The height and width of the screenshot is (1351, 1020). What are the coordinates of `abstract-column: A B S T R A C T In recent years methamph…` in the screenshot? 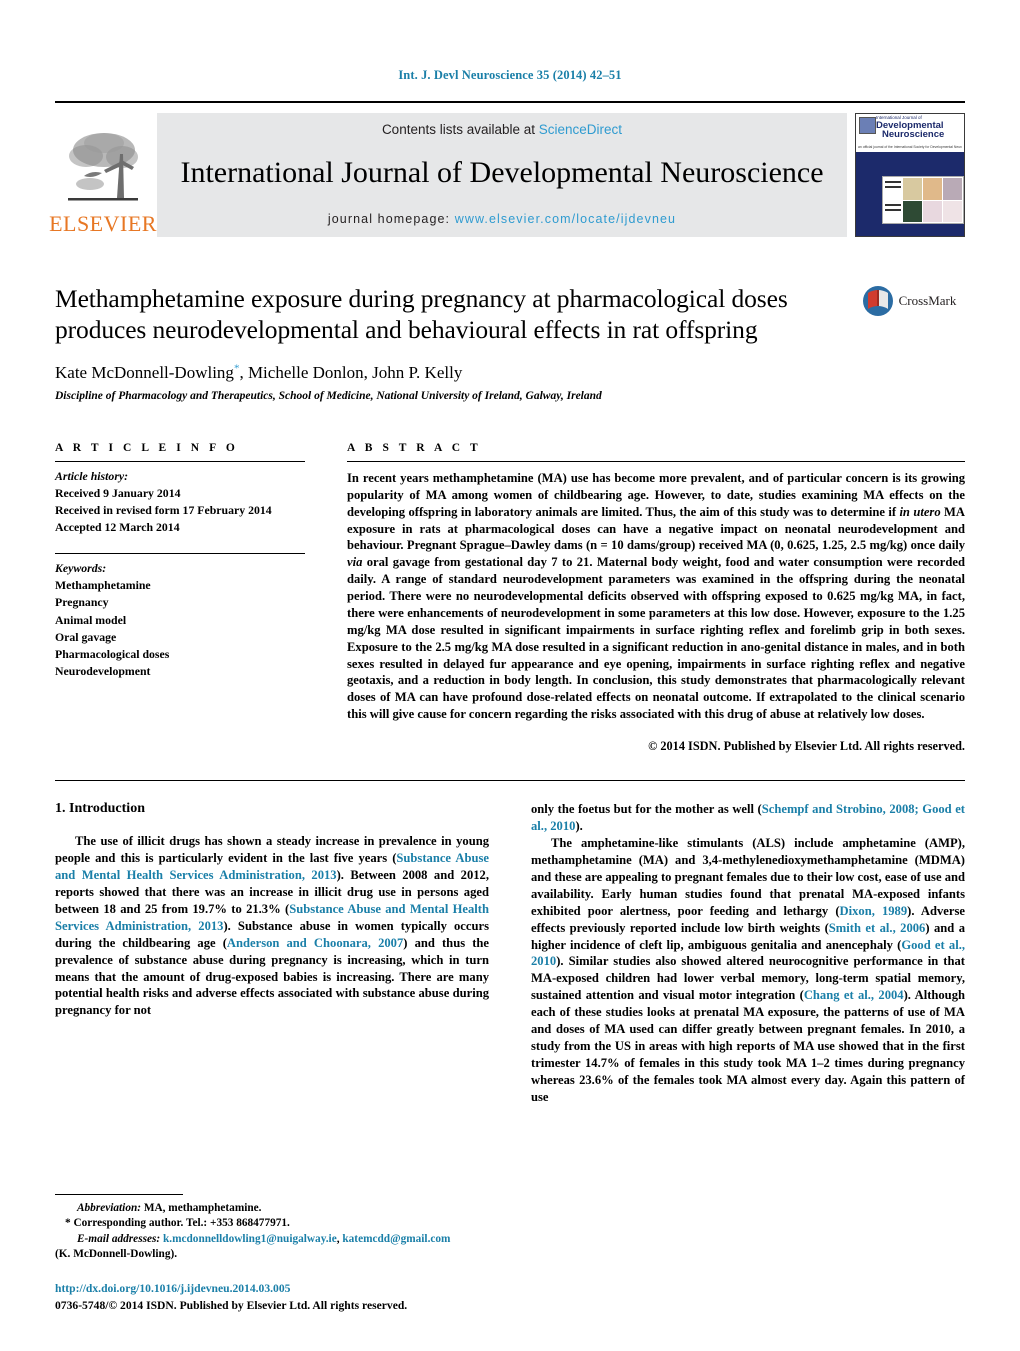 It's located at (656, 598).